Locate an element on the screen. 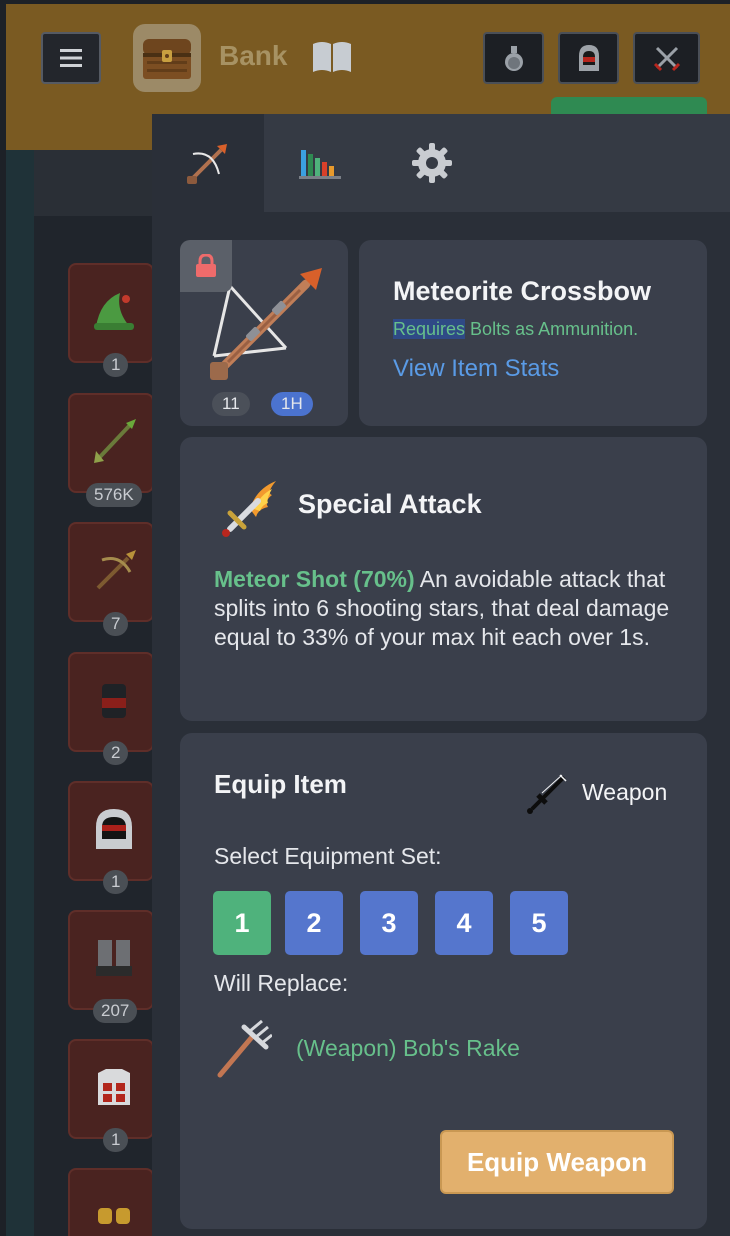 The width and height of the screenshot is (730, 1236). flaming-sword-icon is located at coordinates (249, 509).